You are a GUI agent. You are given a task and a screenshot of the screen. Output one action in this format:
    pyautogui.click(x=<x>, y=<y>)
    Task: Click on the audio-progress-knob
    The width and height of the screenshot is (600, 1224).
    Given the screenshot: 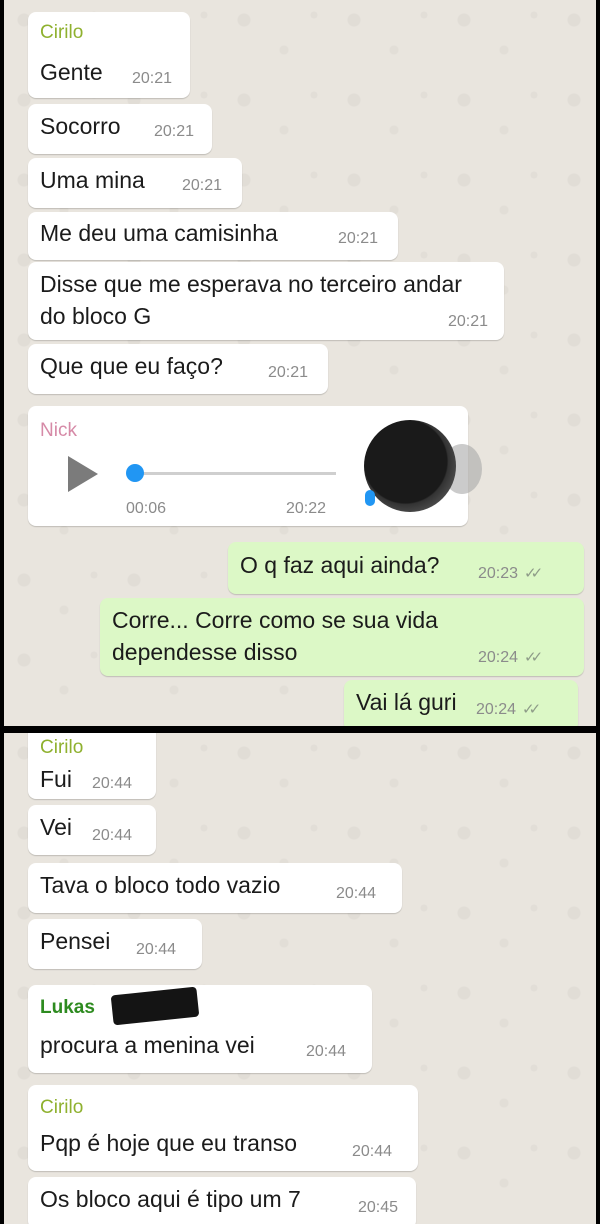 What is the action you would take?
    pyautogui.click(x=135, y=473)
    